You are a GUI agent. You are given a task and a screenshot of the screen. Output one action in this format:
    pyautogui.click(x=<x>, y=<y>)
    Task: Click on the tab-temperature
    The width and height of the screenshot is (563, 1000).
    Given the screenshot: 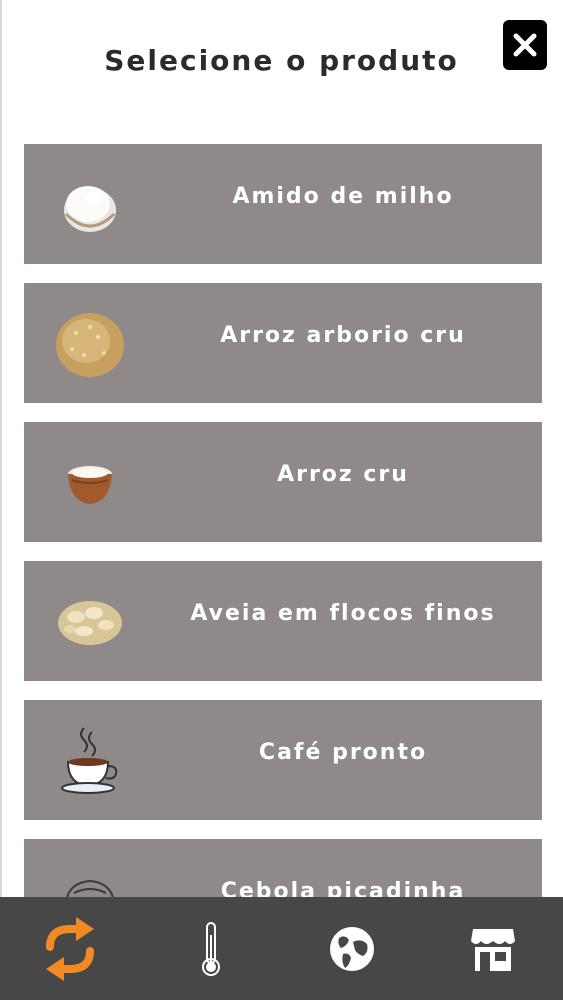 What is the action you would take?
    pyautogui.click(x=211, y=948)
    